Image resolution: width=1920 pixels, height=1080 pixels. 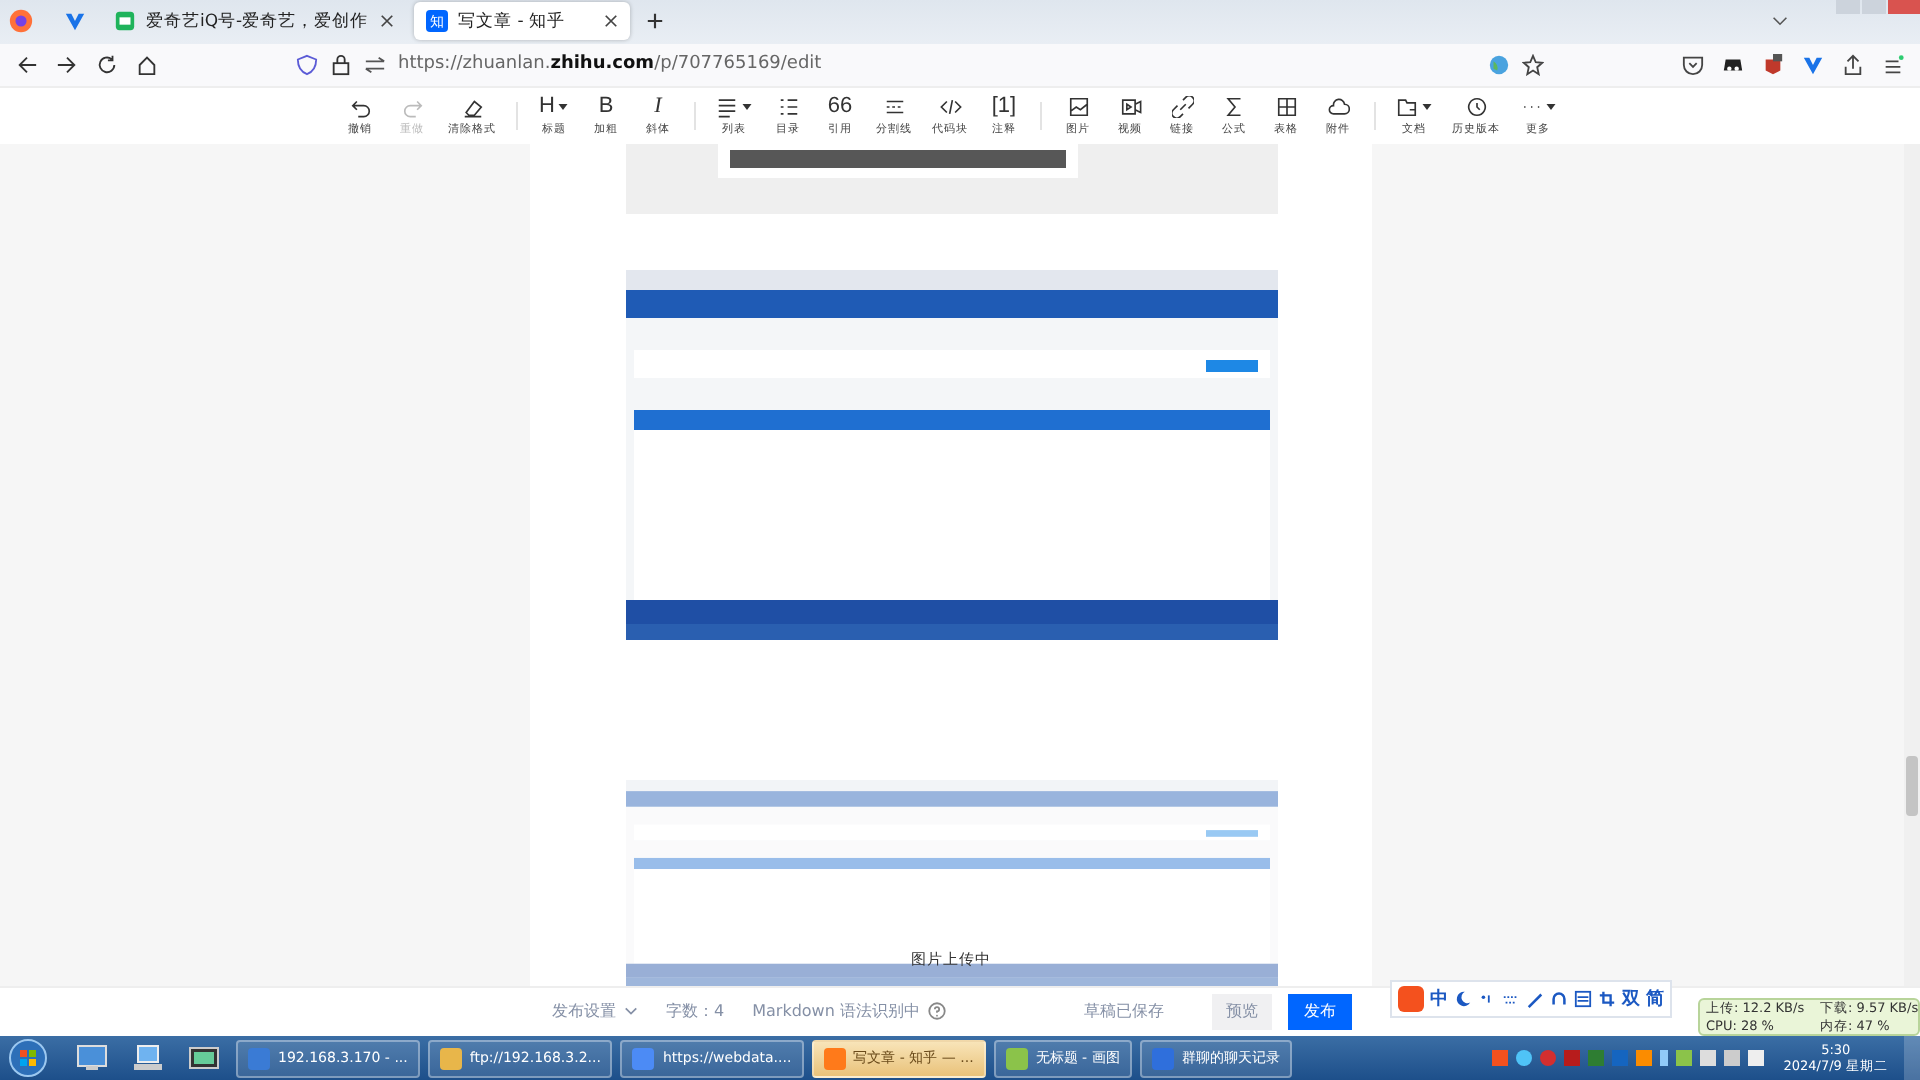 What do you see at coordinates (1655, 999) in the screenshot?
I see `ime-mode: 简` at bounding box center [1655, 999].